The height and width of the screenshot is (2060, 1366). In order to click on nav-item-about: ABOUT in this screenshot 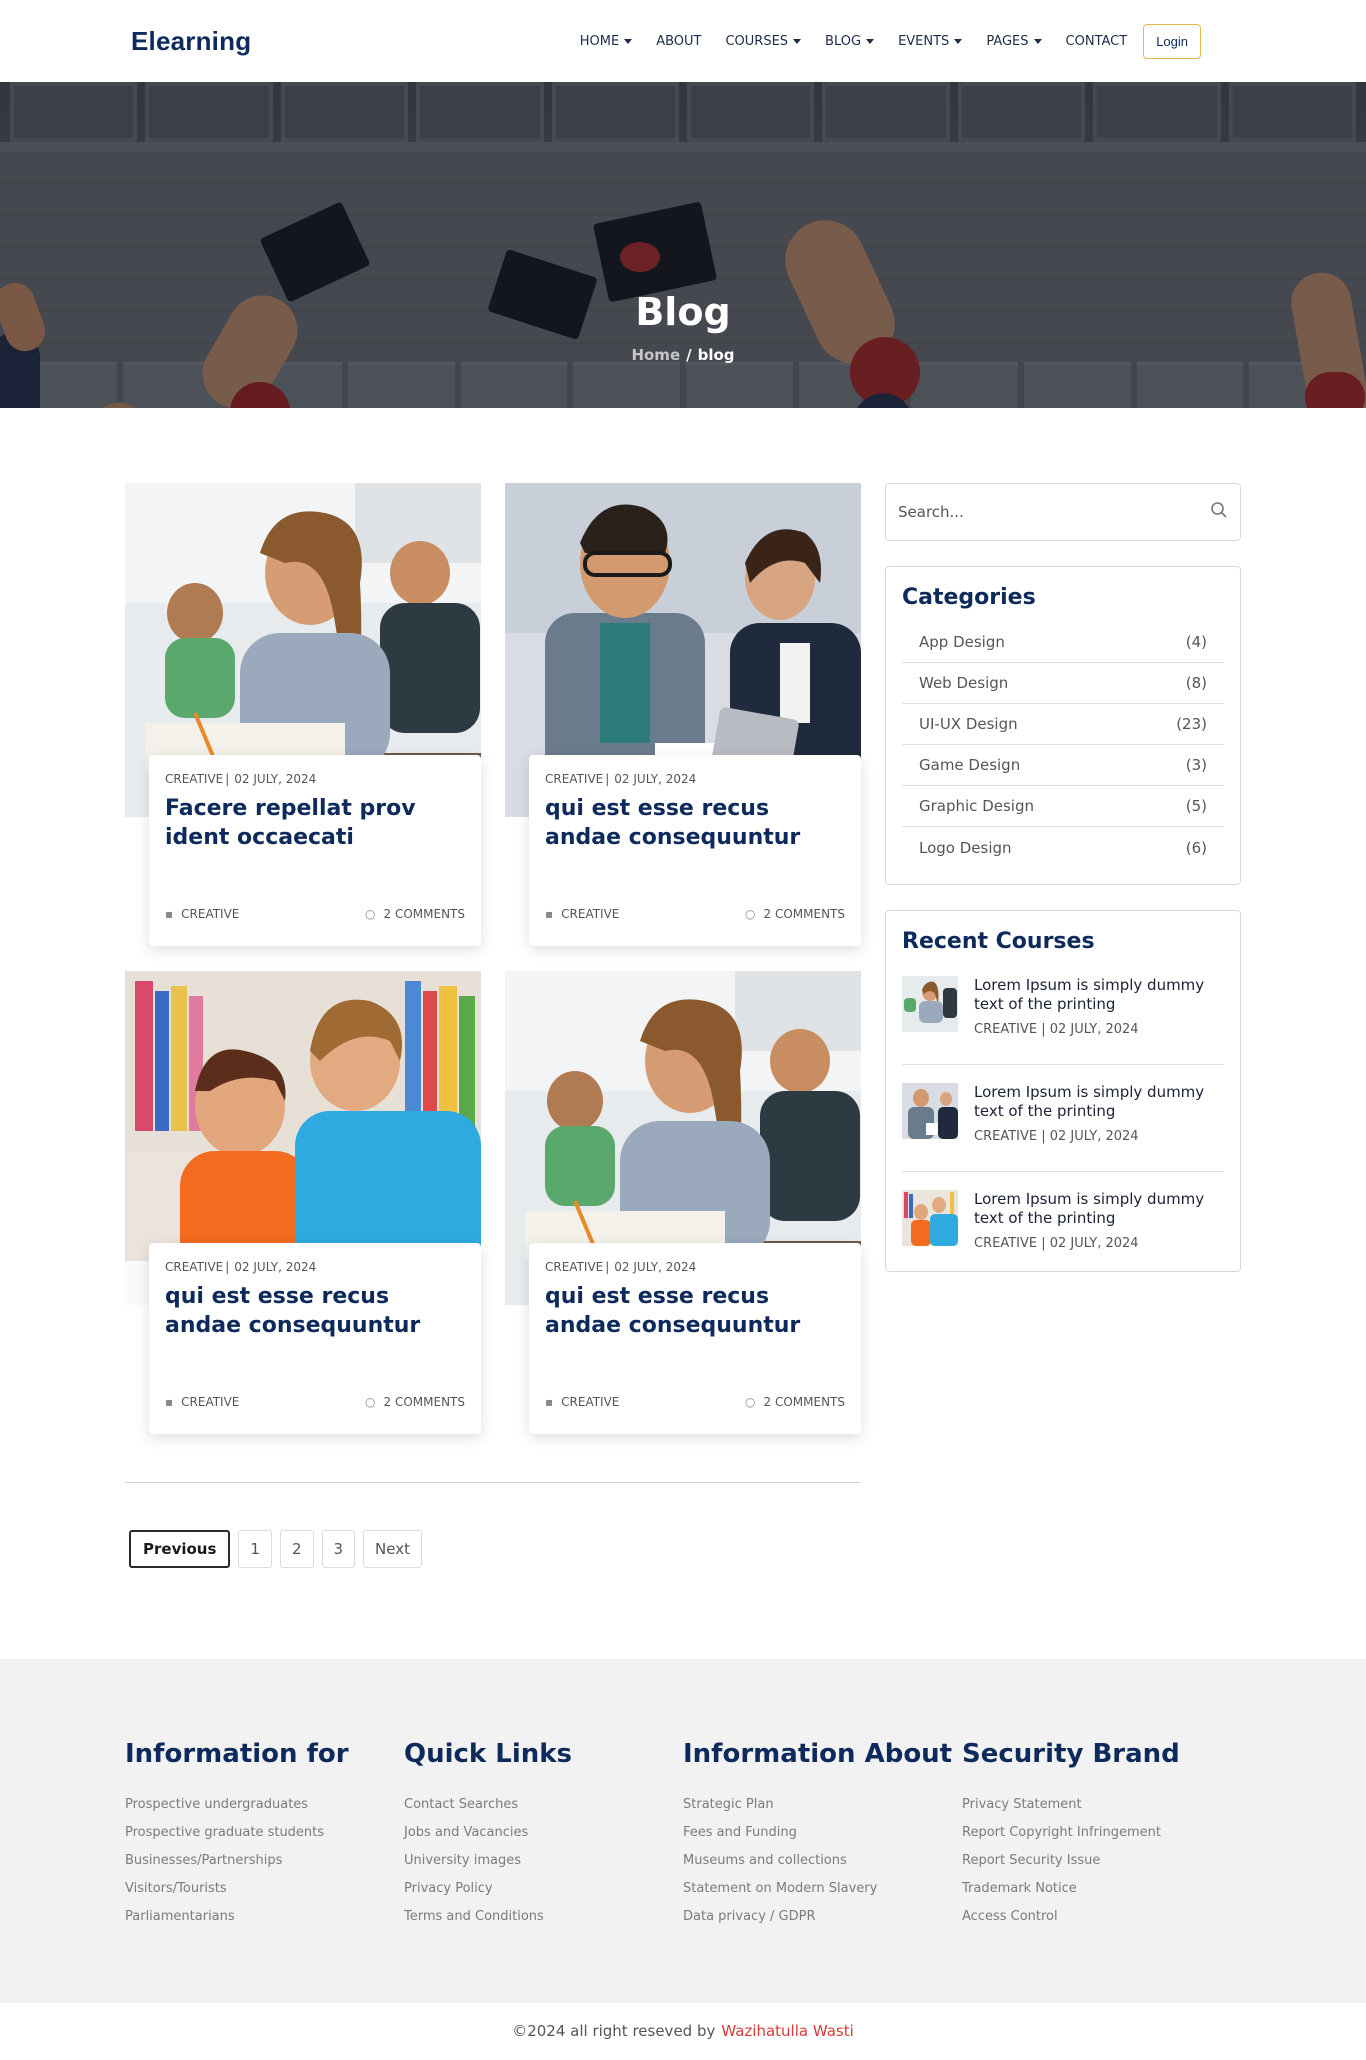, I will do `click(678, 41)`.